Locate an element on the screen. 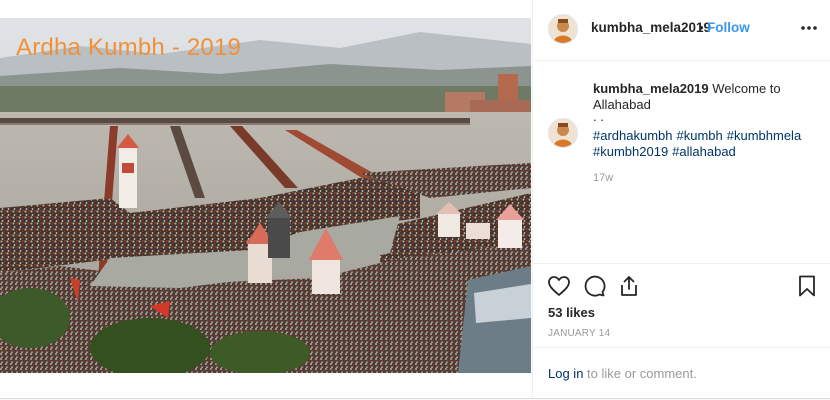 The width and height of the screenshot is (830, 400). caption-username: kumbha_mela2019 is located at coordinates (651, 88).